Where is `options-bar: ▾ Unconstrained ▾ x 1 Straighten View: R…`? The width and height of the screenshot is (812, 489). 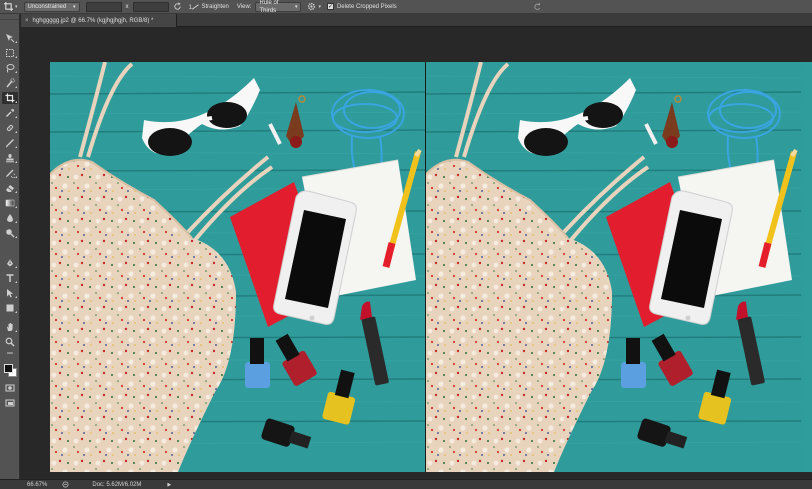
options-bar: ▾ Unconstrained ▾ x 1 Straighten View: R… is located at coordinates (406, 7).